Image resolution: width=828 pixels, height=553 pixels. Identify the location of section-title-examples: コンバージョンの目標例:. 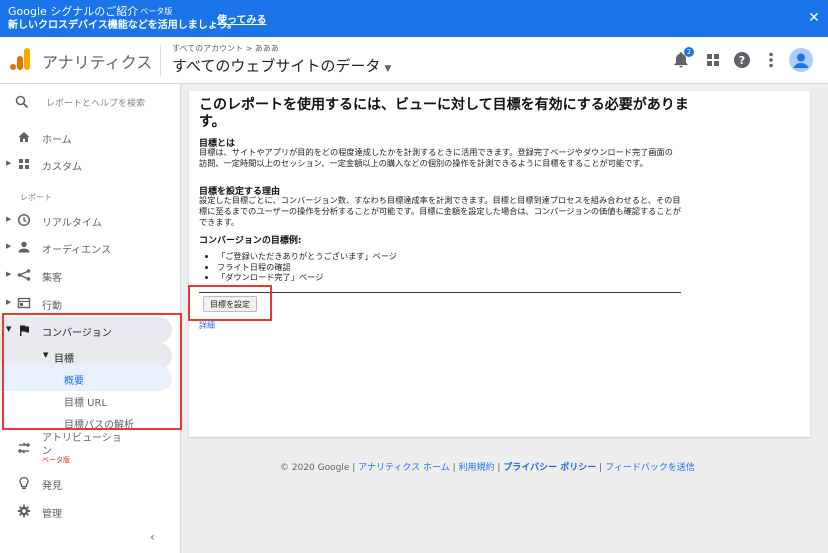
(250, 241).